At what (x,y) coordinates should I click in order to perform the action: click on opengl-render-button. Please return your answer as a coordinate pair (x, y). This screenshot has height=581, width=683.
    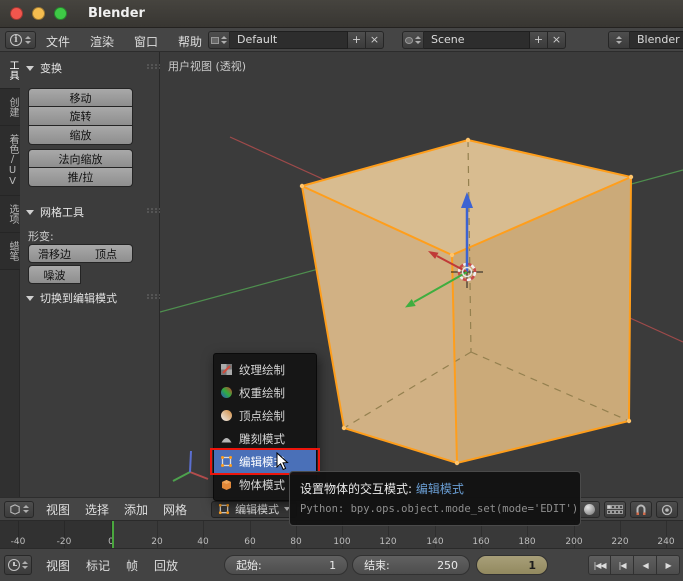
    Looking at the image, I should click on (667, 509).